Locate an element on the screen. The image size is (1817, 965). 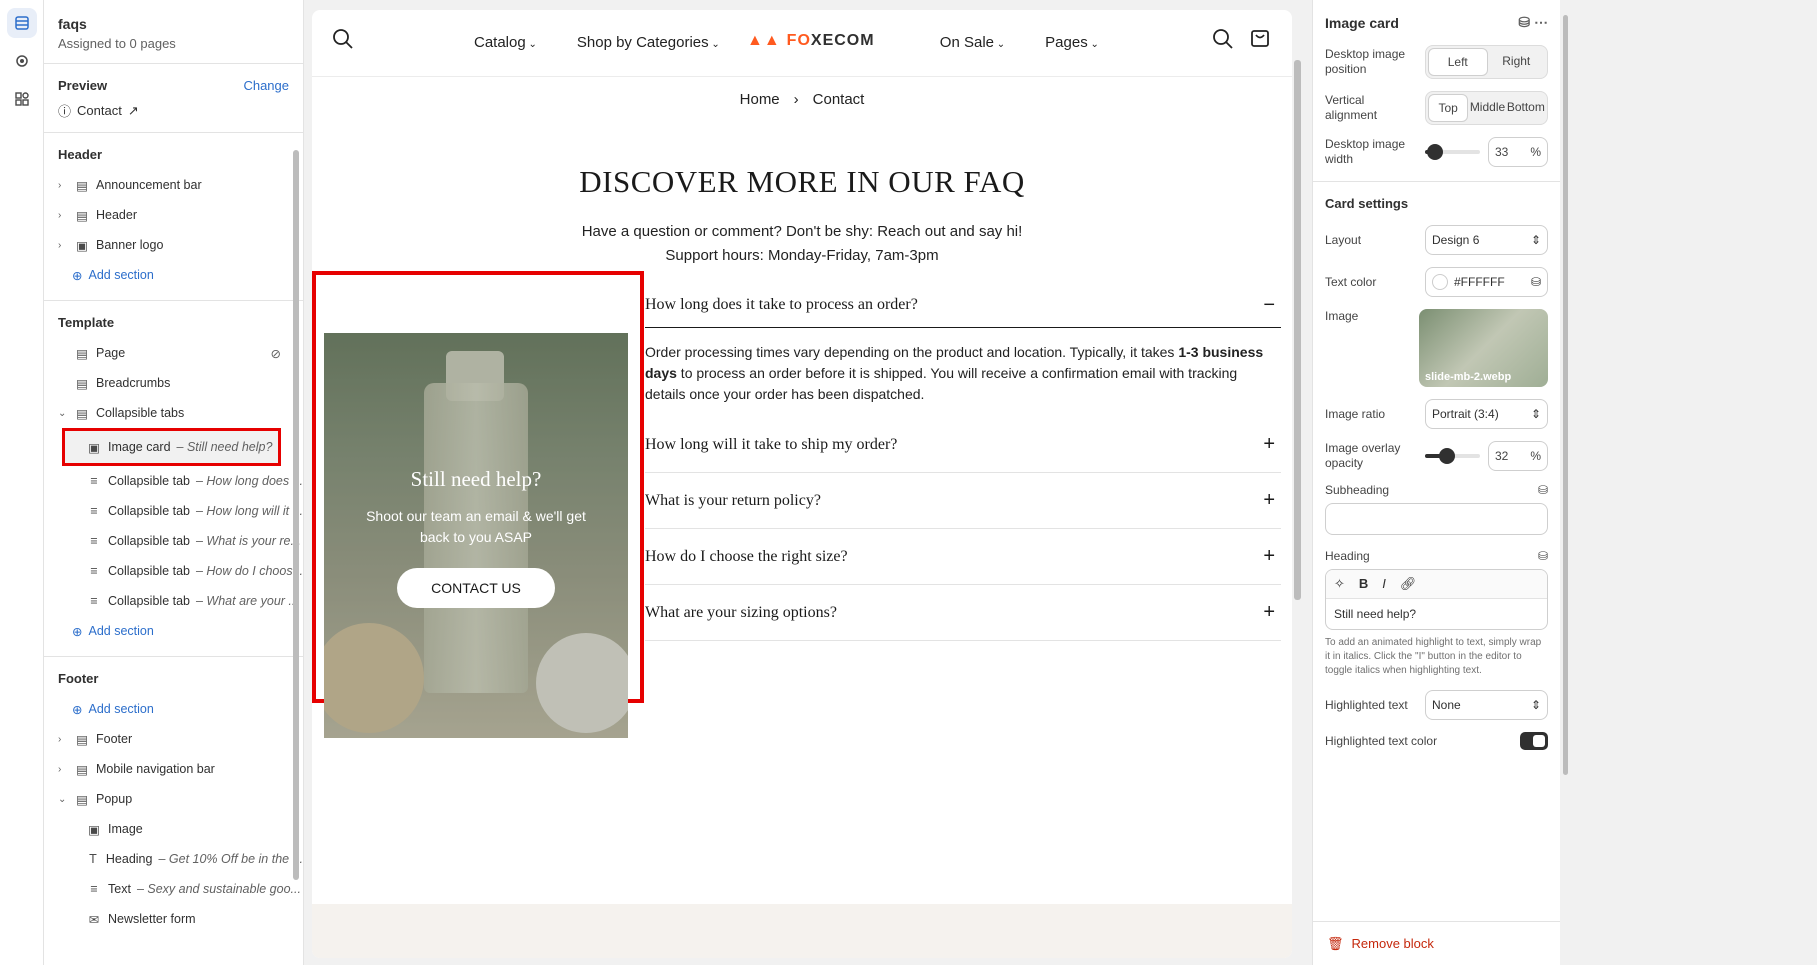
section-announcement-bar: › ▤ Announcement bar is located at coordinates (173, 185).